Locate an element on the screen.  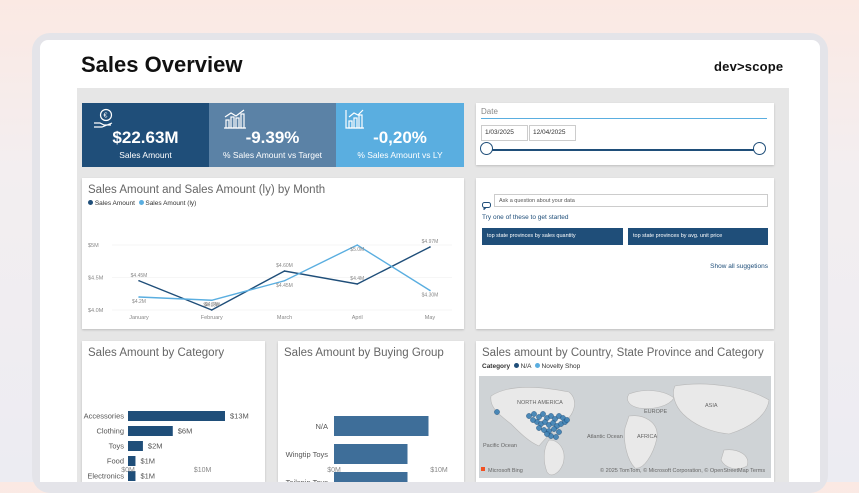
qa-input: Ask a question about your data is located at coordinates (631, 200).